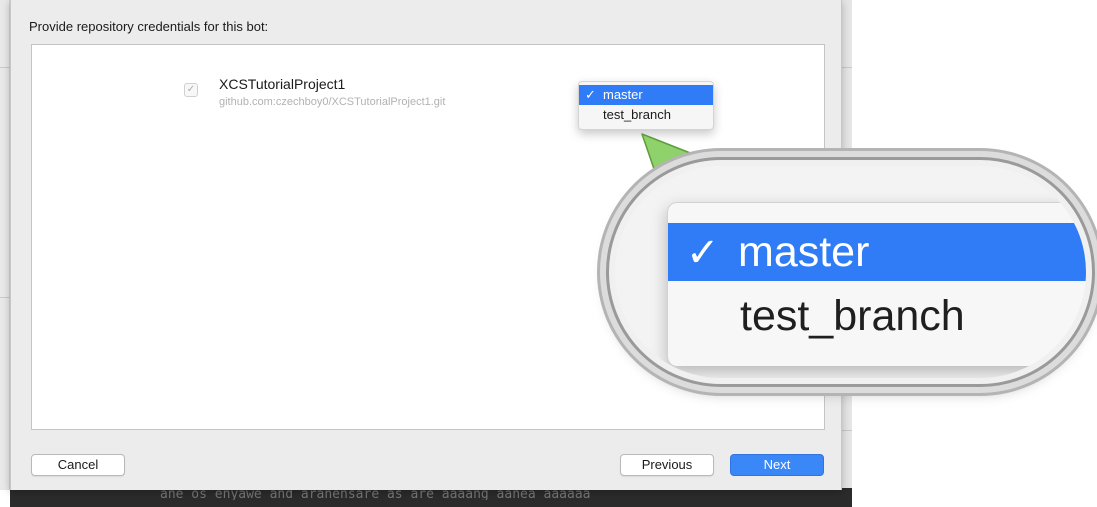  I want to click on previous-button: Previous, so click(667, 465).